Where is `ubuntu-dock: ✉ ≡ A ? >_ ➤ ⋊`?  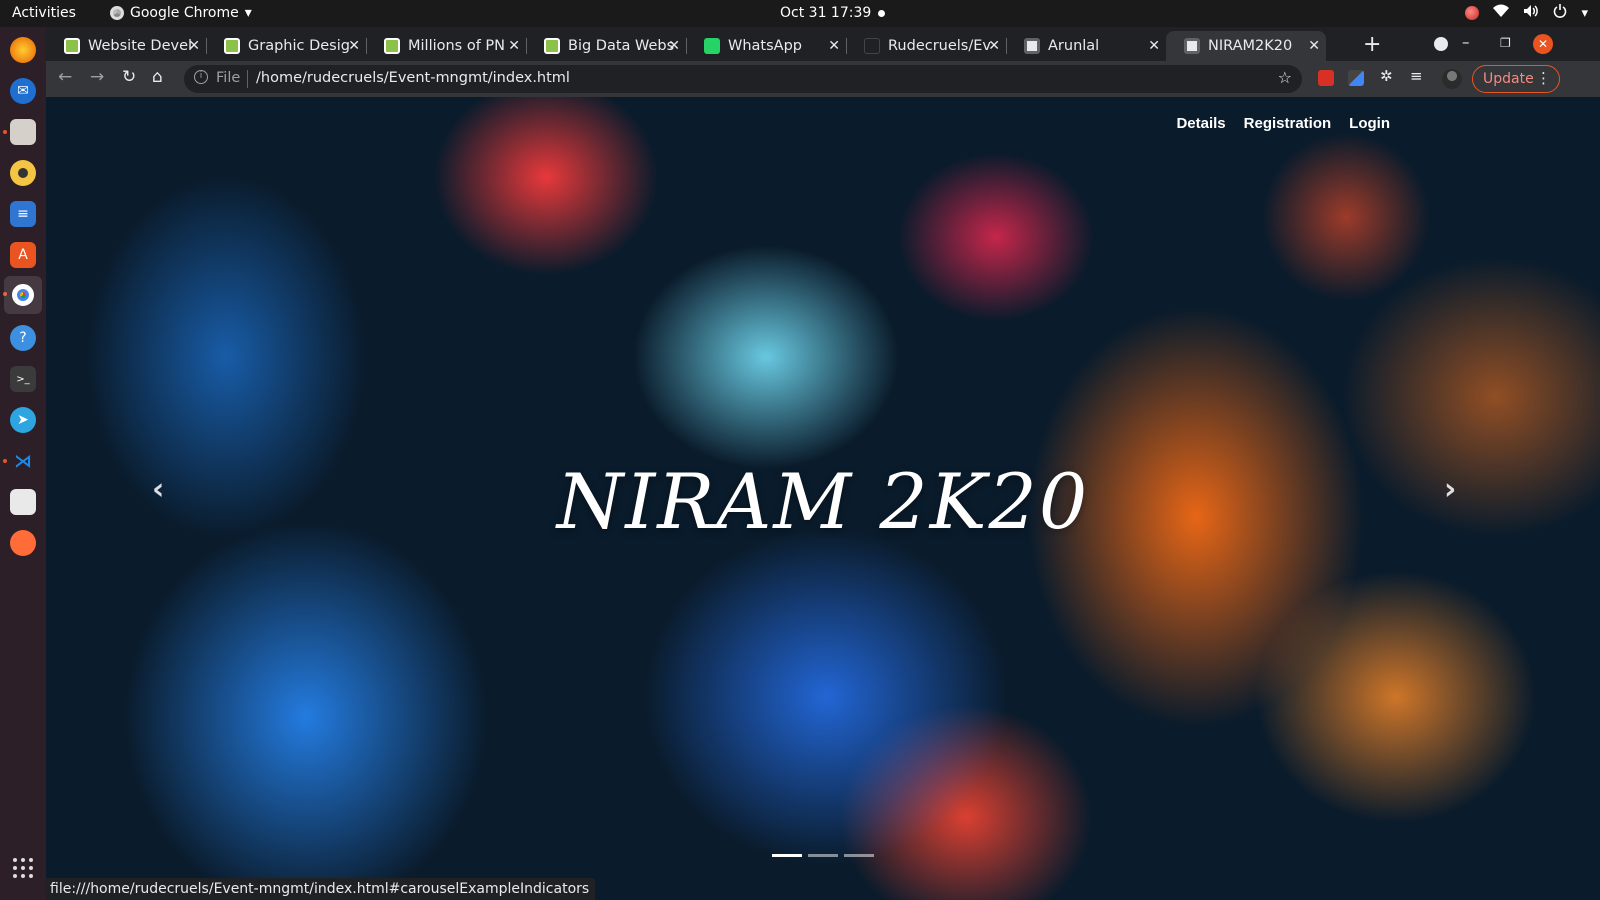
ubuntu-dock: ✉ ≡ A ? >_ ➤ ⋊ is located at coordinates (23, 463).